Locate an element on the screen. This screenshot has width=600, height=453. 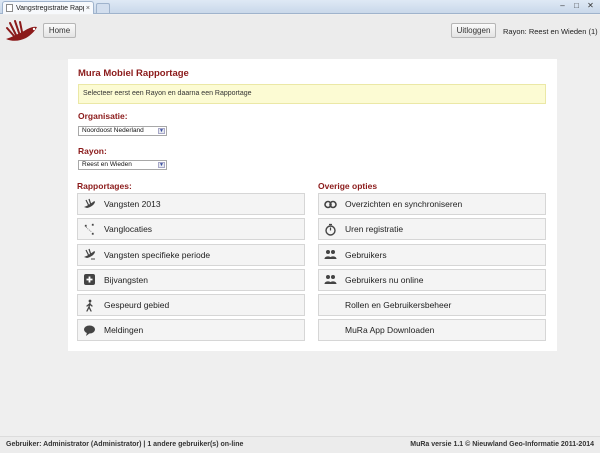
optie-uren-registratie: Uren registratie is located at coordinates (432, 229).